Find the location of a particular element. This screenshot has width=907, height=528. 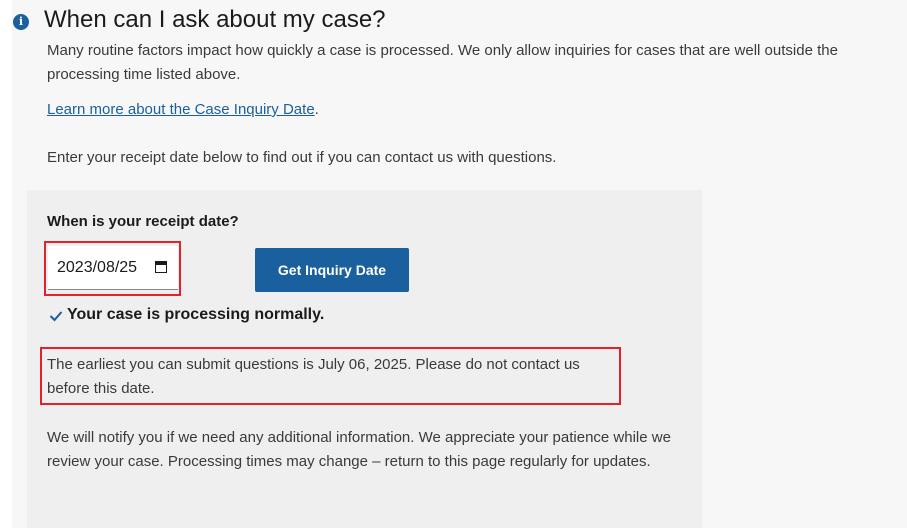

section-title: When can I ask about my case? is located at coordinates (215, 19).